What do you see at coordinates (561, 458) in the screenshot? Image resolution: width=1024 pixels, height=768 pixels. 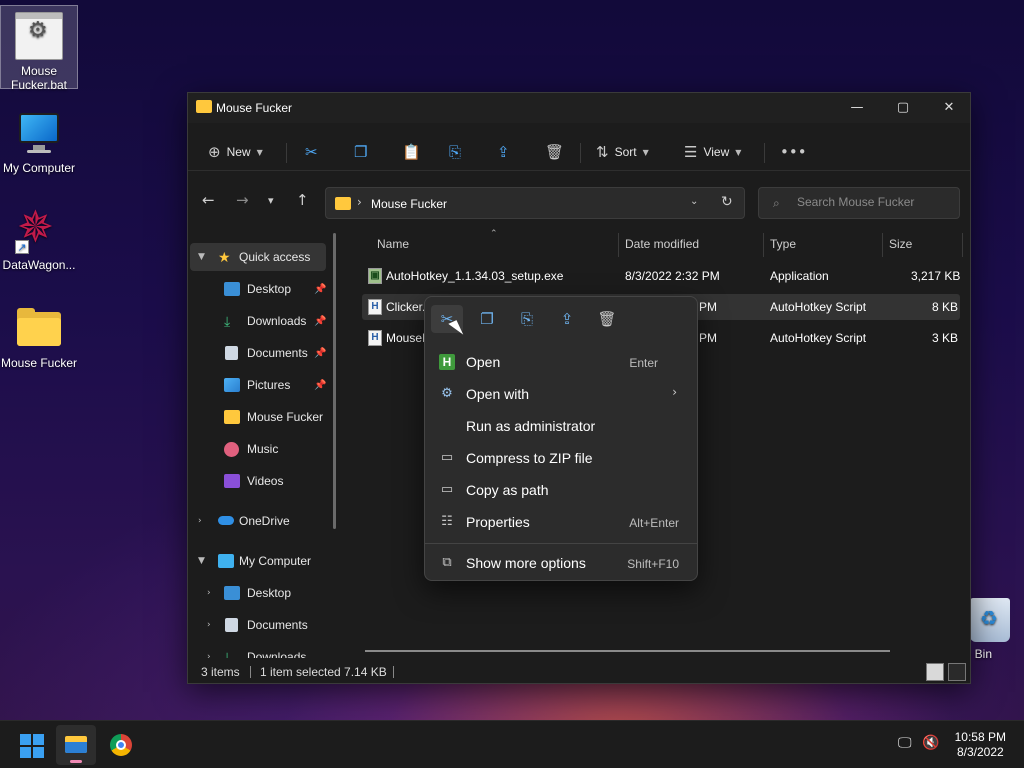 I see `menu-item-compress-zip: ▭ Compress to ZIP file` at bounding box center [561, 458].